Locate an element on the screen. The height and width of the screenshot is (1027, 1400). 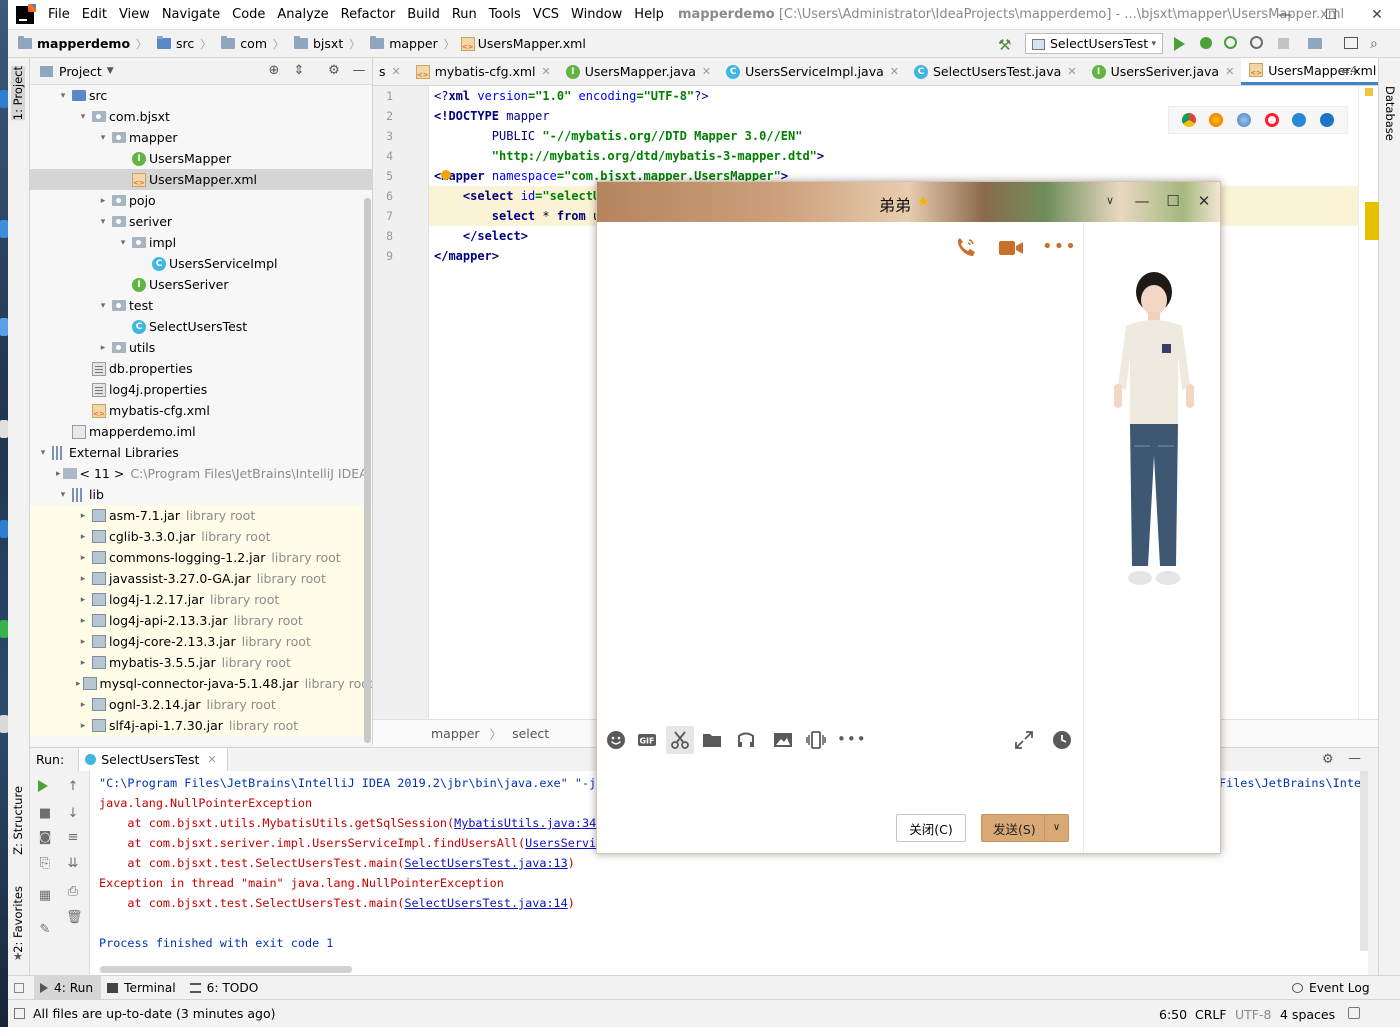
menu-navigate: Navigate is located at coordinates (191, 14).